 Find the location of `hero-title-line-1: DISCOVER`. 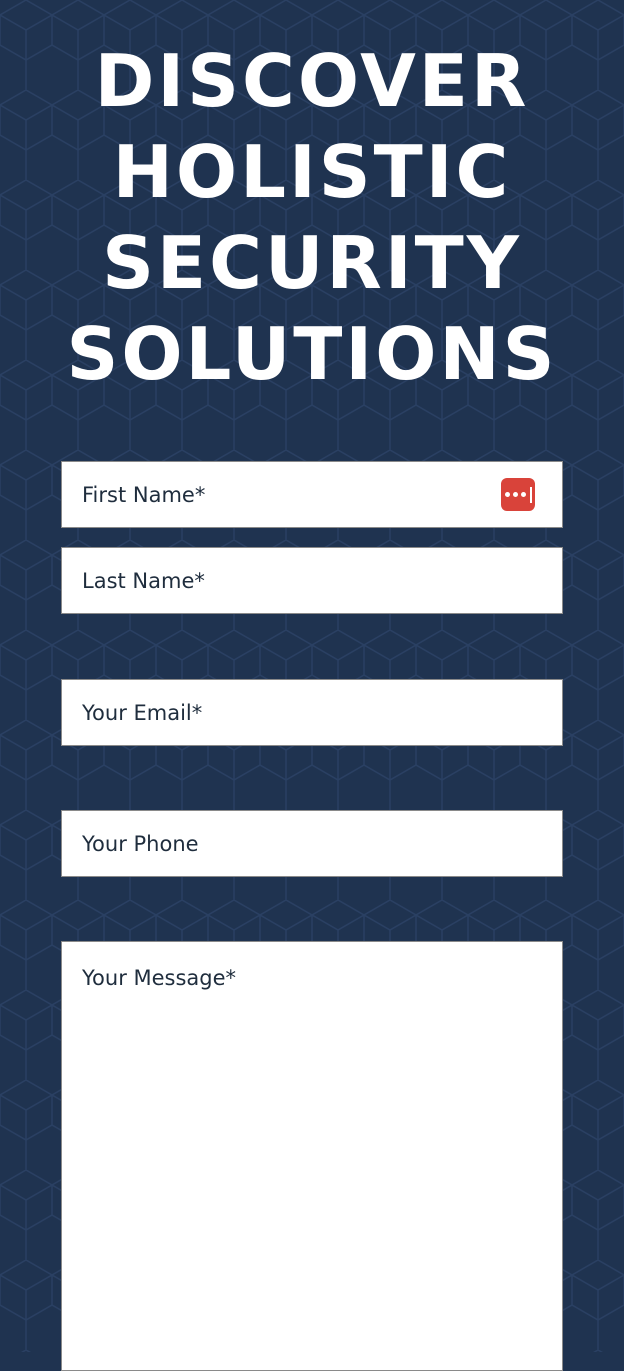

hero-title-line-1: DISCOVER is located at coordinates (312, 81).